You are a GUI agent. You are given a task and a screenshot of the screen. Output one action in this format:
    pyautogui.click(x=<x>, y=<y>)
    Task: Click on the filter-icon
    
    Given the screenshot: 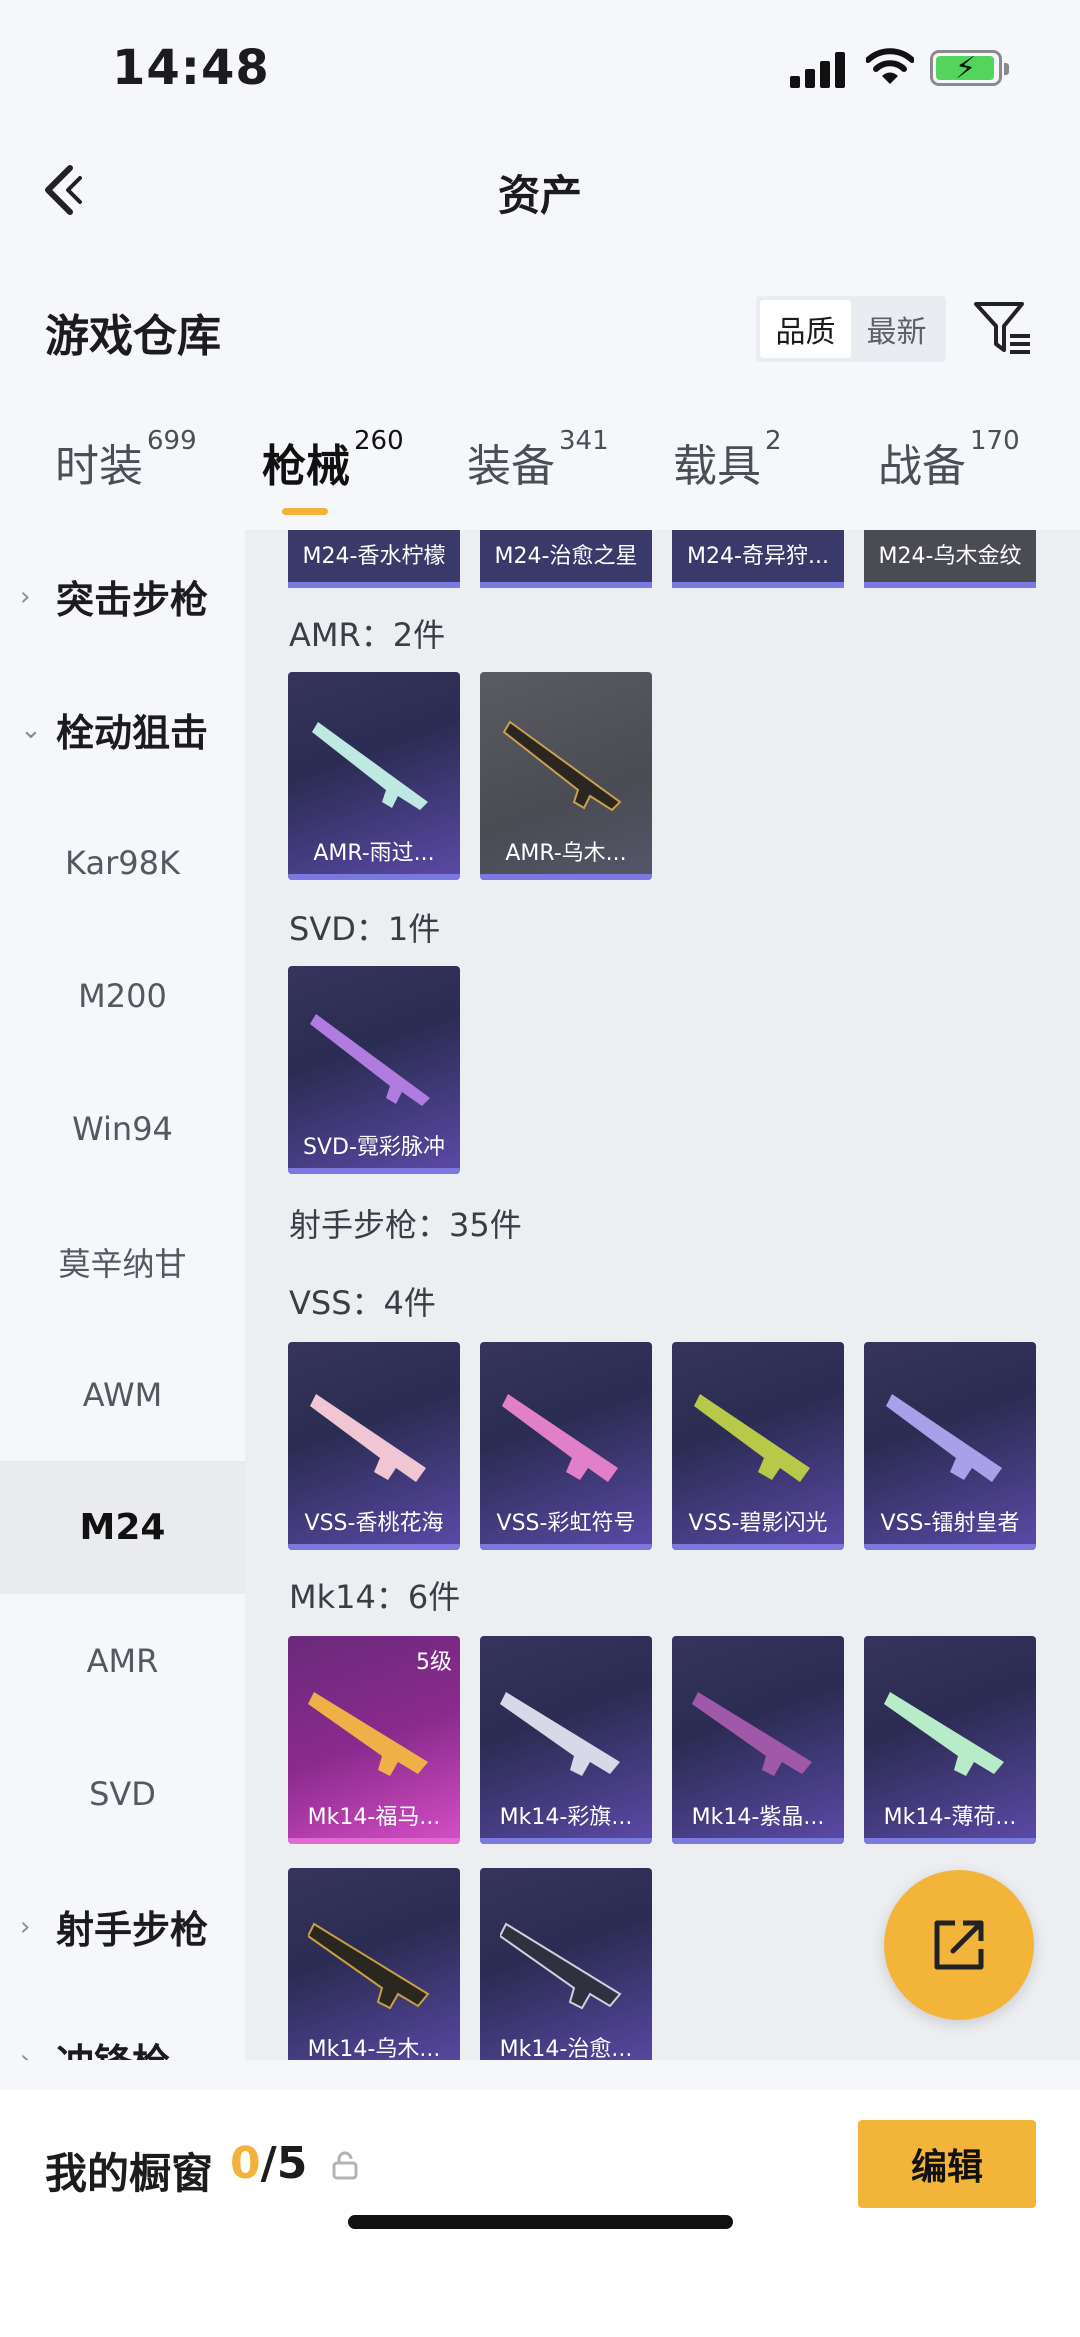 What is the action you would take?
    pyautogui.click(x=1002, y=328)
    